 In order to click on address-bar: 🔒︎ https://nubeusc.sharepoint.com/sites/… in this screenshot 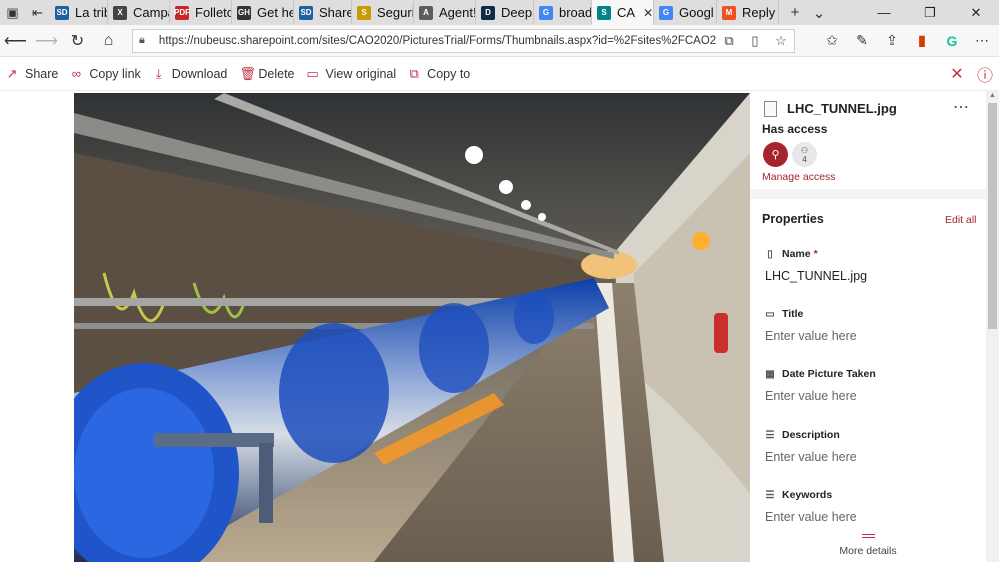, I will do `click(463, 40)`.